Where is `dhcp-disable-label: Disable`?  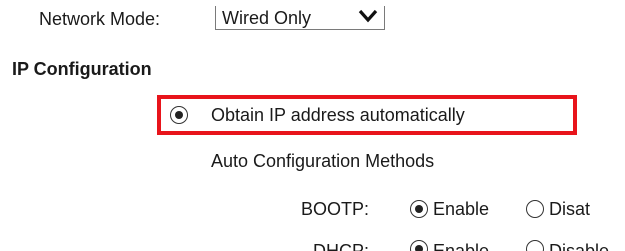 dhcp-disable-label: Disable is located at coordinates (579, 245).